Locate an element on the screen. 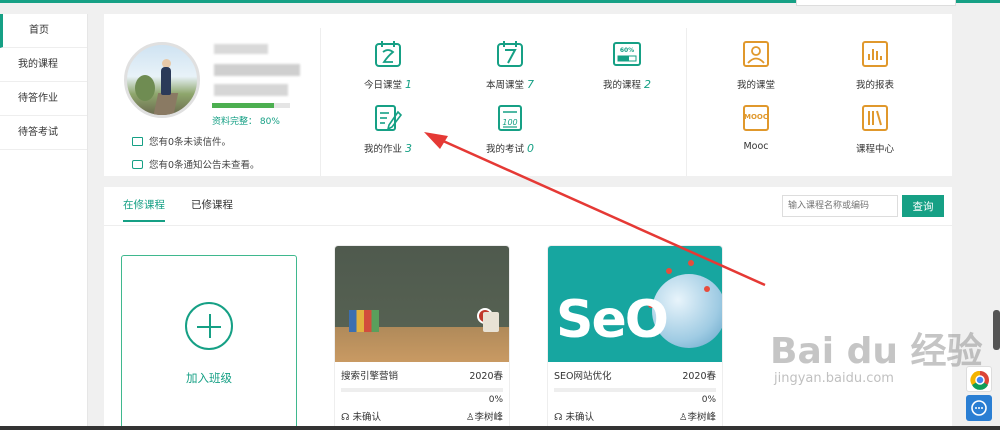  my-report-label: 我的报表 is located at coordinates (874, 85).